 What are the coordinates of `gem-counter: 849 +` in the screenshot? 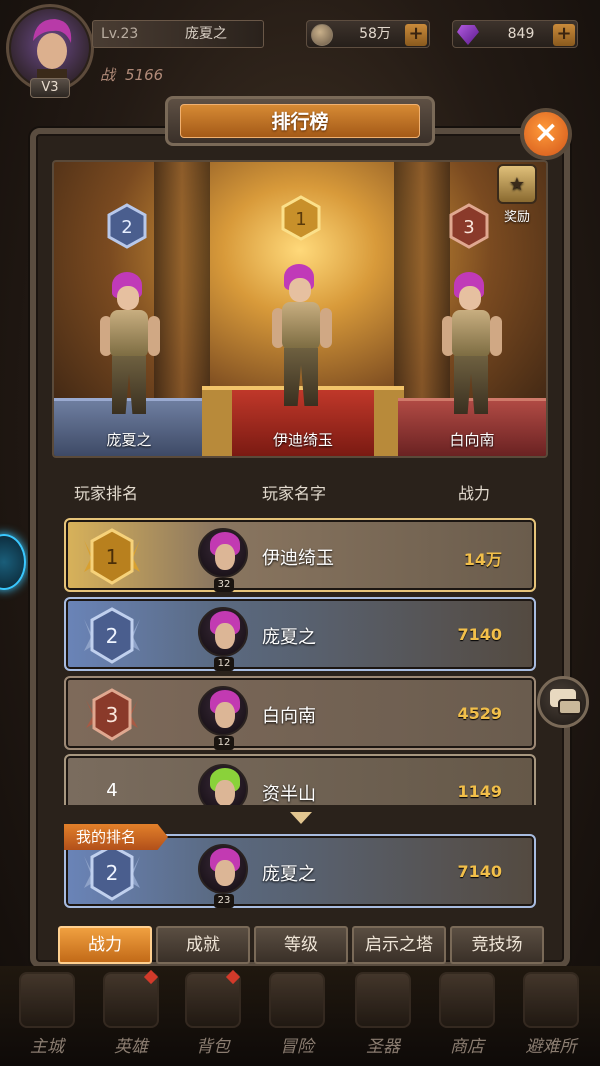 It's located at (515, 34).